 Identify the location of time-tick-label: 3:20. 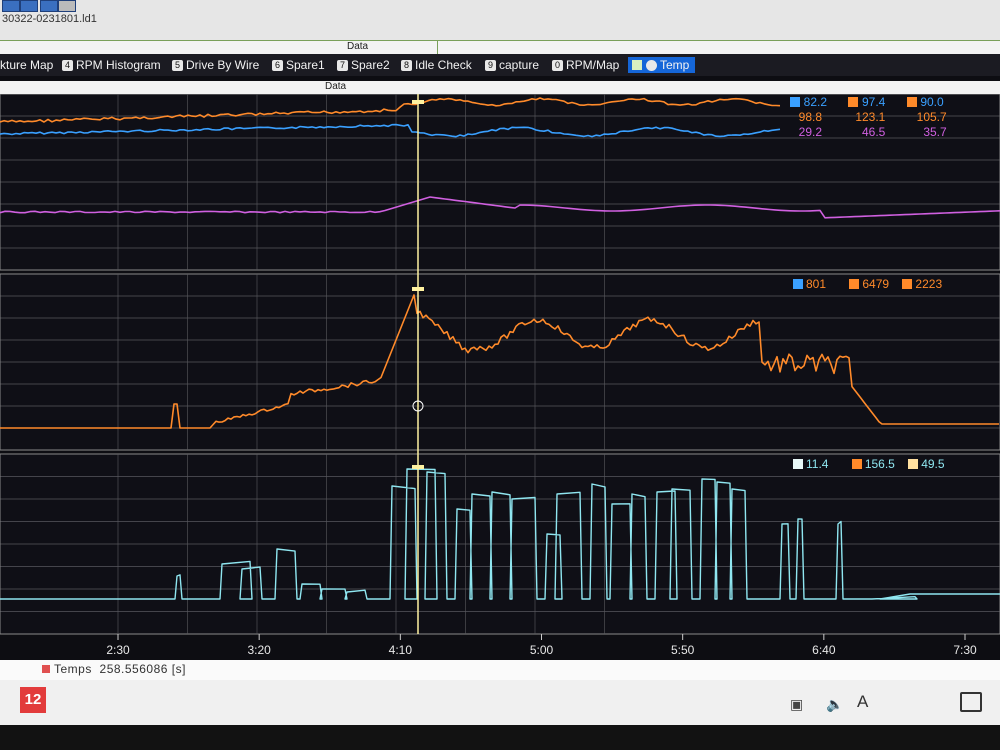
(259, 650).